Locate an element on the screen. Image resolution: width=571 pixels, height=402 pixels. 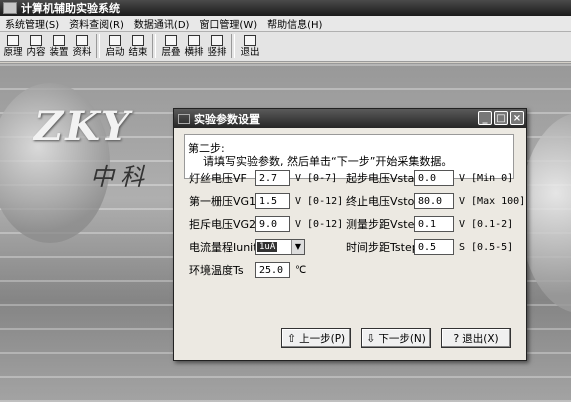
device-icon is located at coordinates (59, 40).